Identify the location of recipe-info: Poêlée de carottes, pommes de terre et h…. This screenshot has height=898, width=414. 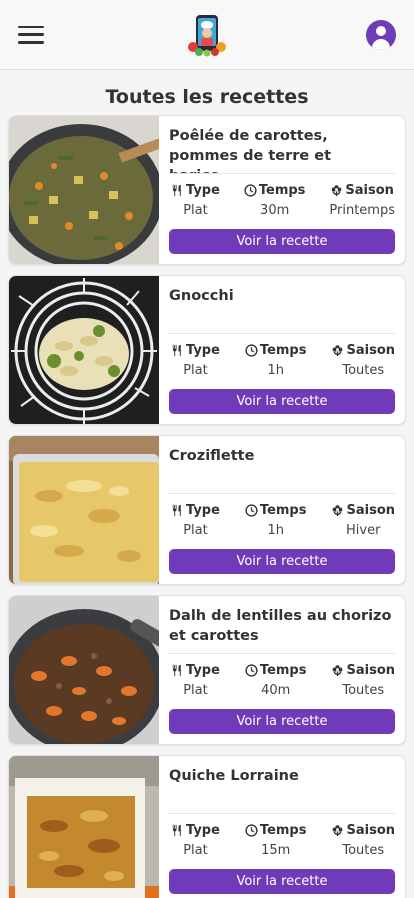
(282, 190).